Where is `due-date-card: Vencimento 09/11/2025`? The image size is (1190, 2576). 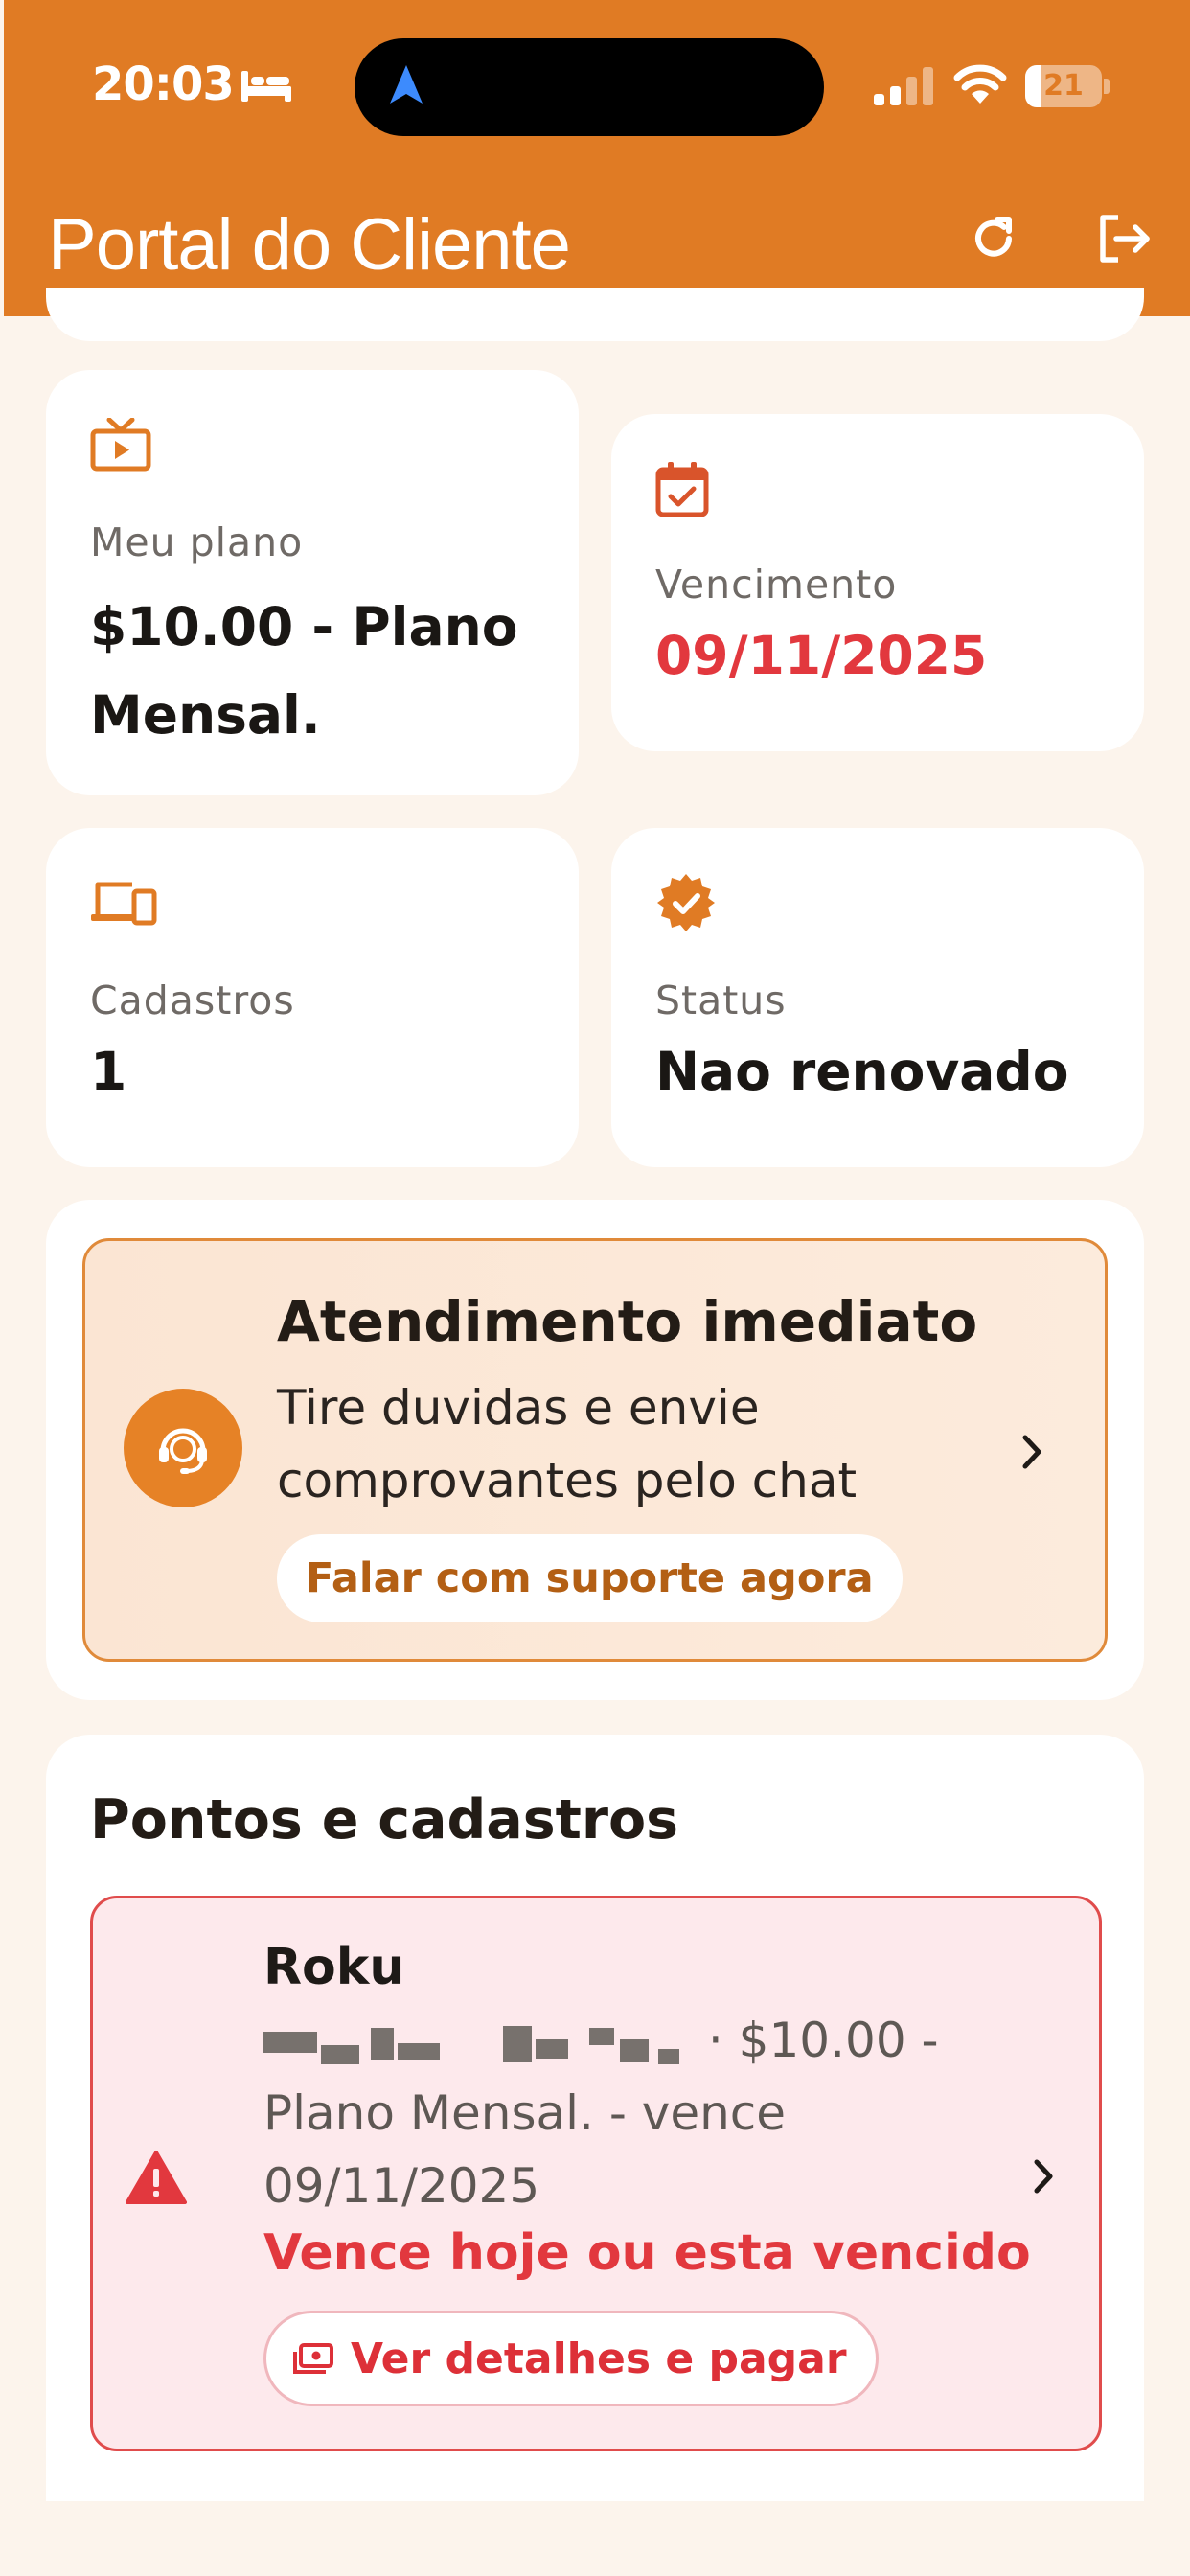 due-date-card: Vencimento 09/11/2025 is located at coordinates (878, 582).